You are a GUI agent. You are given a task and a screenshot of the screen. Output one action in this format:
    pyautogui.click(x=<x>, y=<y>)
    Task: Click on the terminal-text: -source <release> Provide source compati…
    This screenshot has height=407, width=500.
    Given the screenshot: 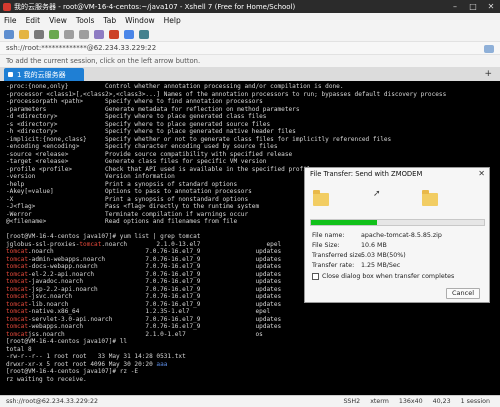 What is the action you would take?
    pyautogui.click(x=149, y=154)
    